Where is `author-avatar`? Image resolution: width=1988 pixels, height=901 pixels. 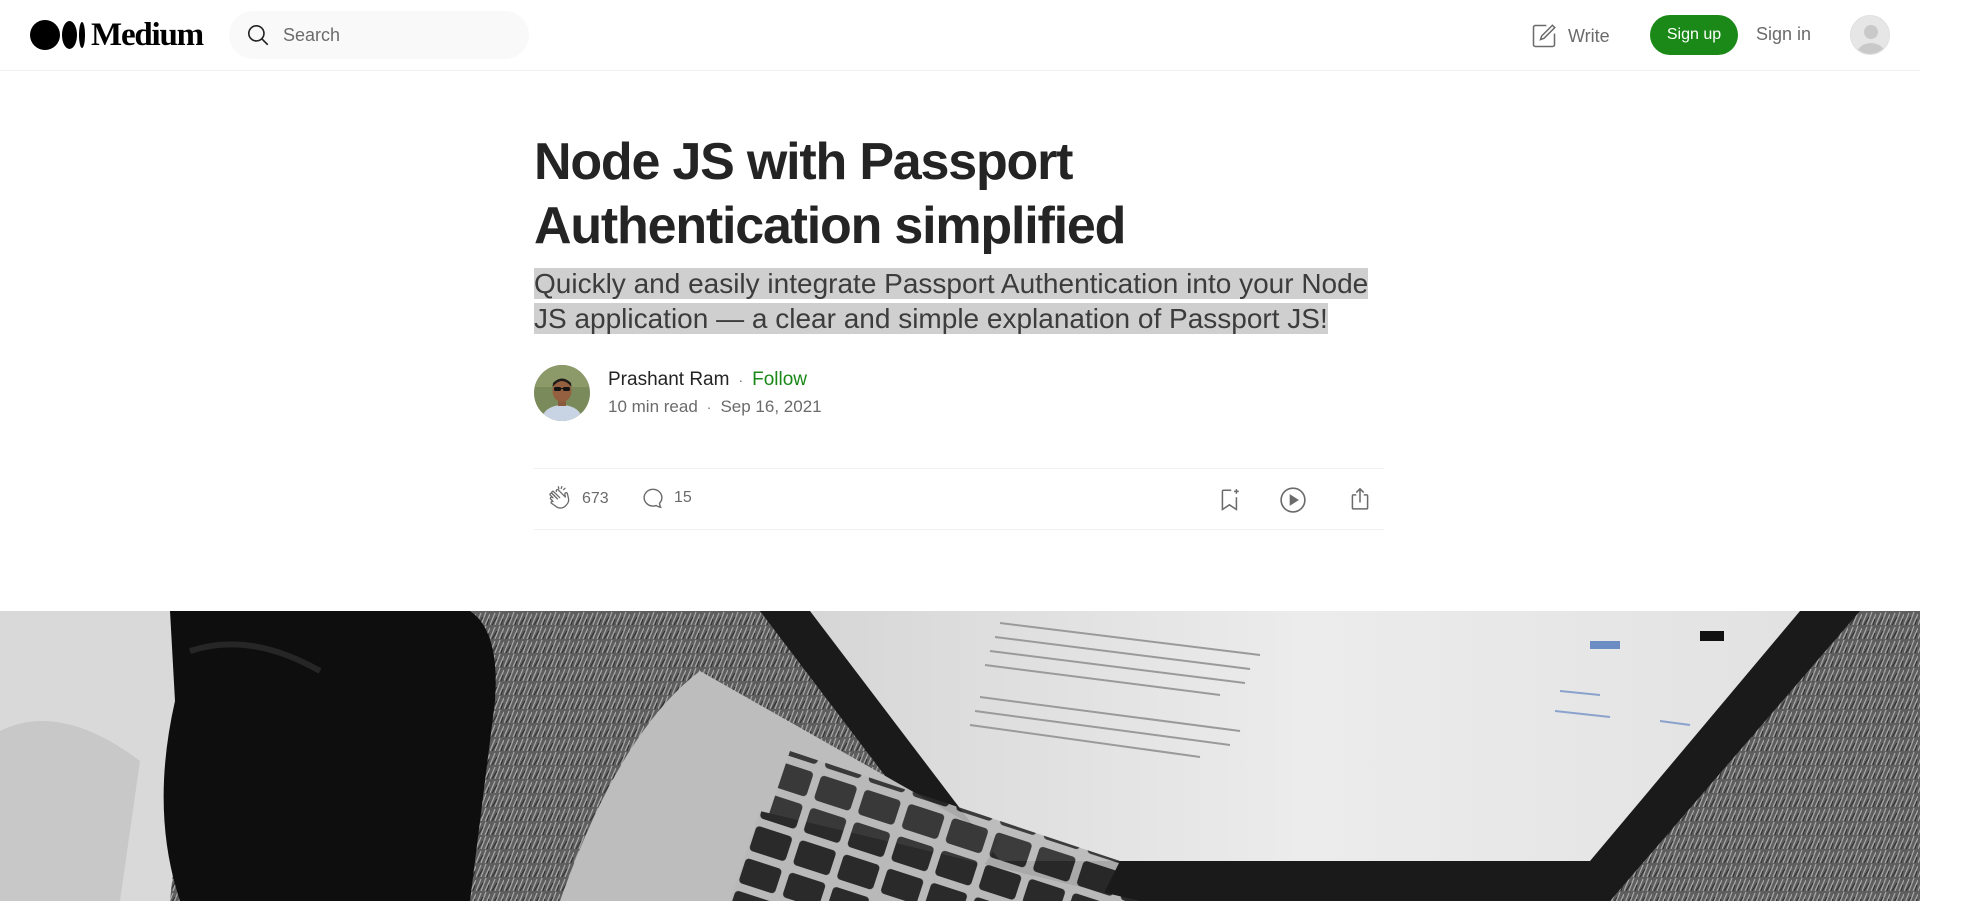
author-avatar is located at coordinates (562, 393).